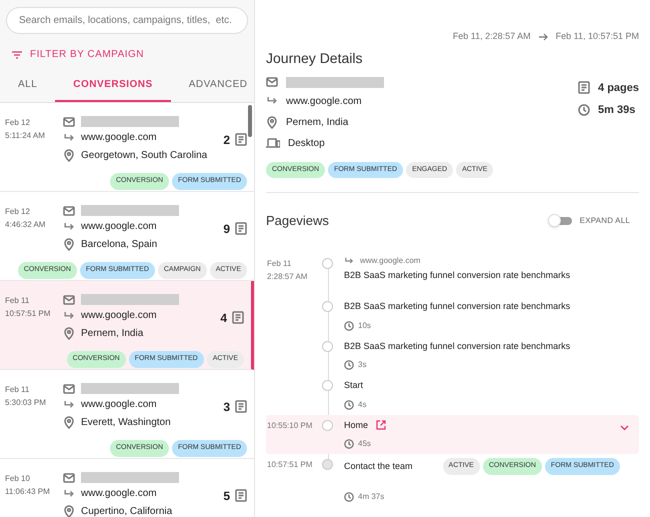  What do you see at coordinates (127, 54) in the screenshot?
I see `filter-by-campaign-button: FILTER BY CAMPAIGN` at bounding box center [127, 54].